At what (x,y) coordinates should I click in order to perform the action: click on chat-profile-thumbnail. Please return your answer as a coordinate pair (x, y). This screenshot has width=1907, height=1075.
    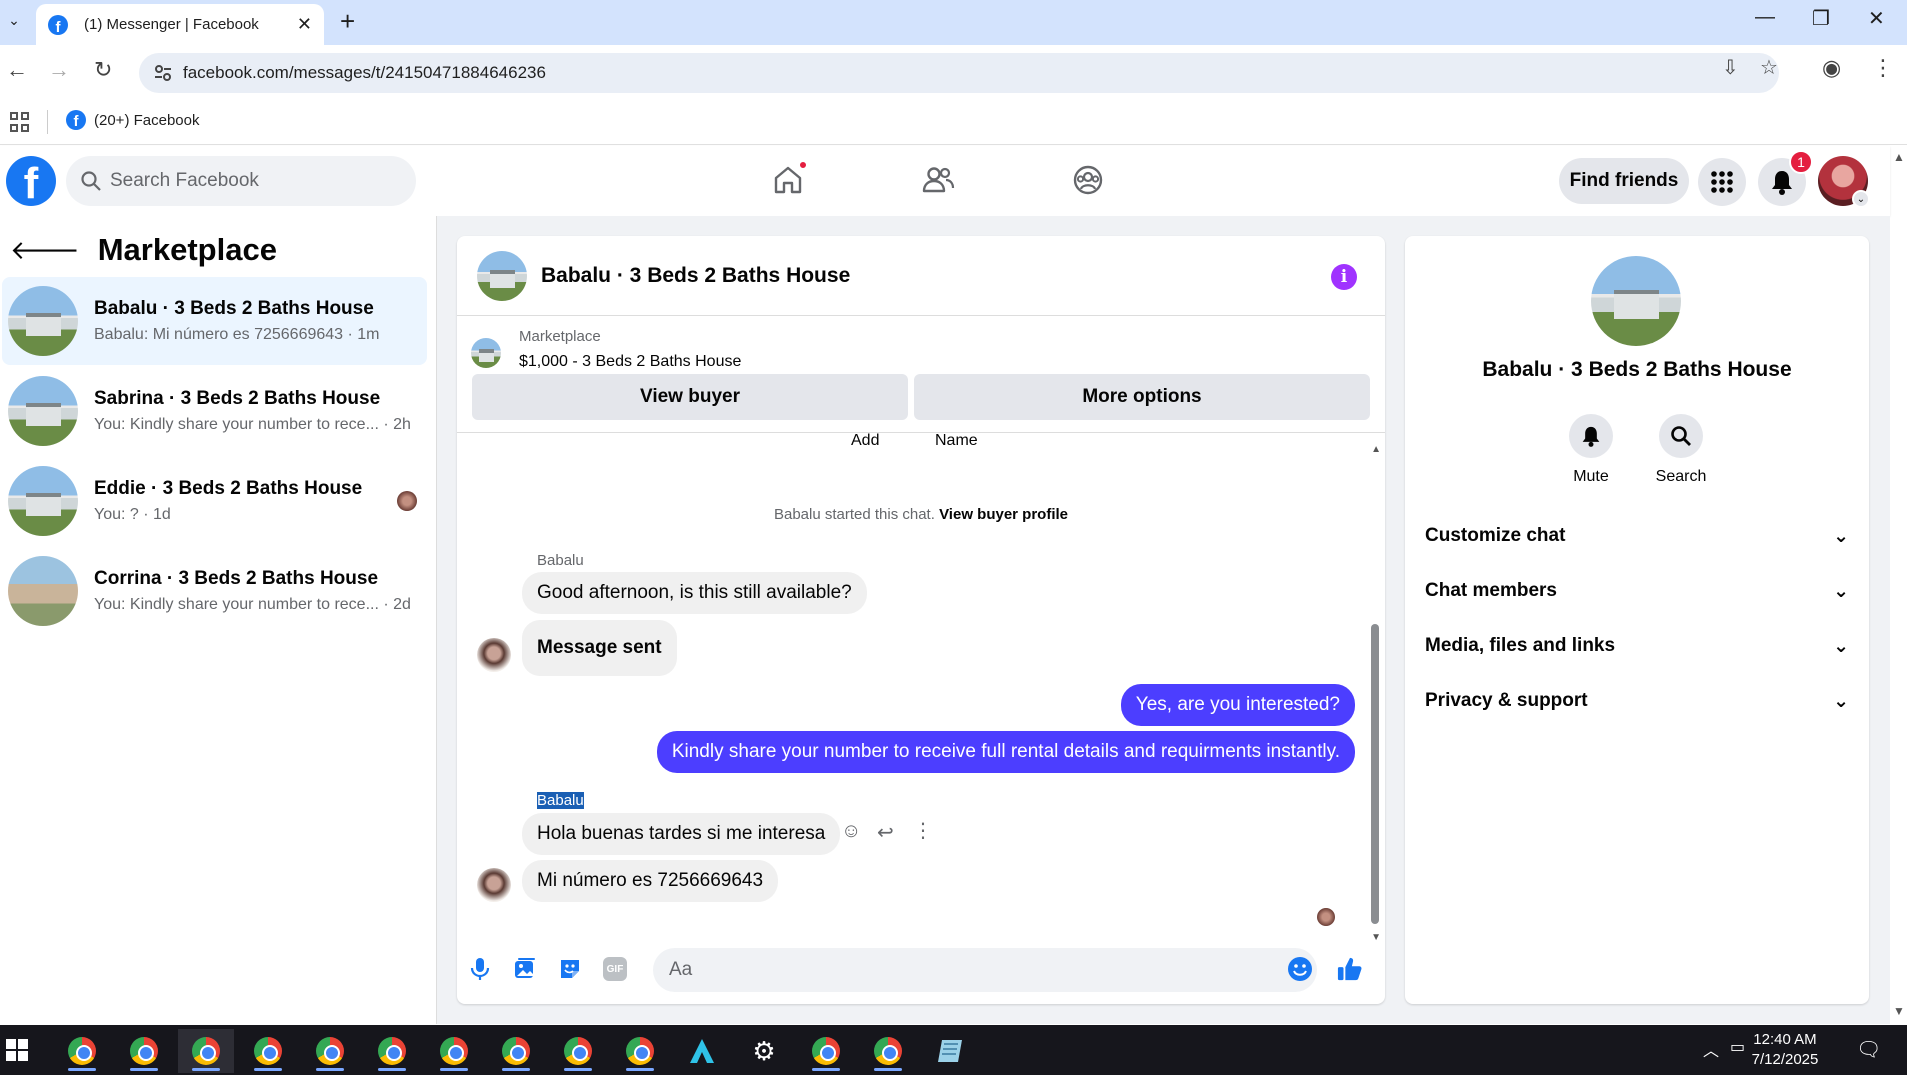
    Looking at the image, I should click on (1636, 301).